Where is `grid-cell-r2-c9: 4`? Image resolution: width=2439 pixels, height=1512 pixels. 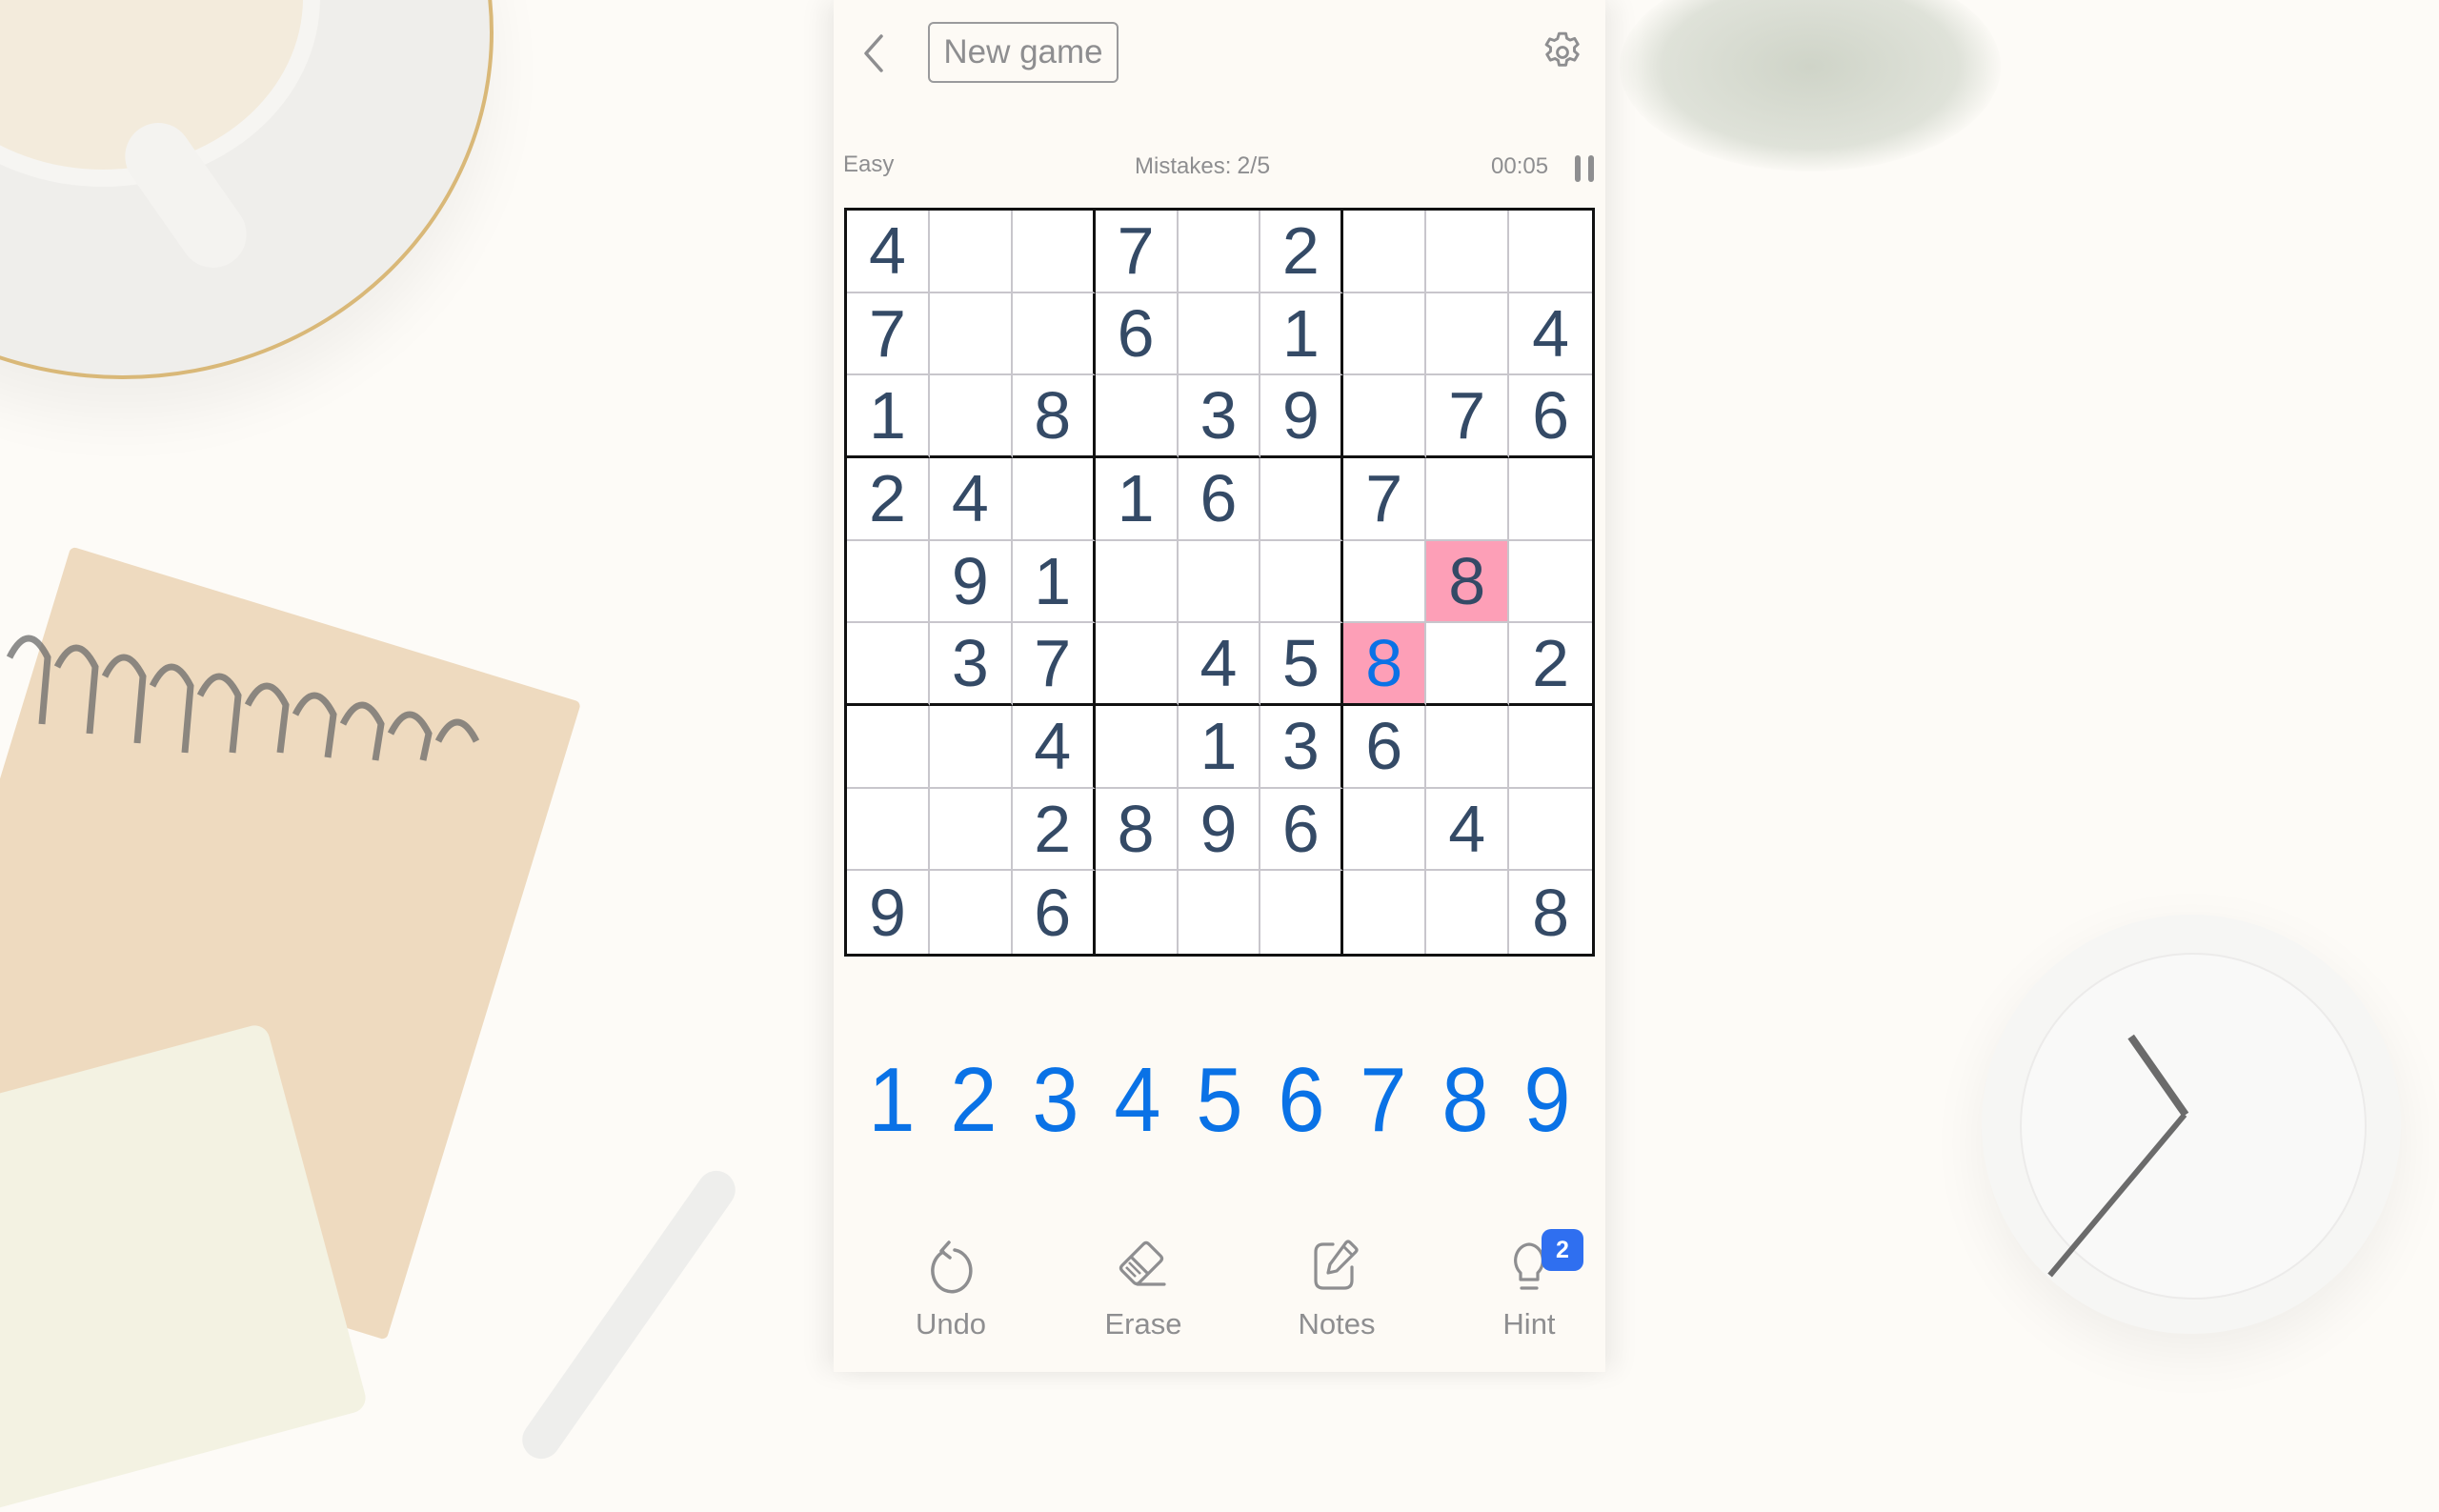 grid-cell-r2-c9: 4 is located at coordinates (1550, 334).